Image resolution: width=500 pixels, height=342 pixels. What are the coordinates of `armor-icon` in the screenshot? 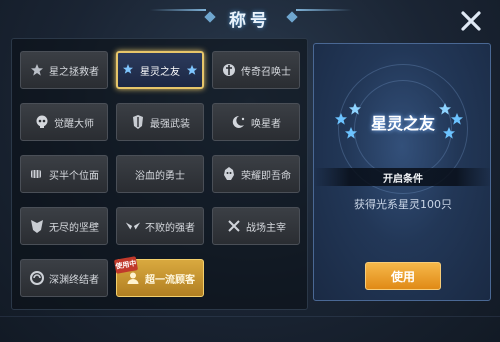 It's located at (138, 122).